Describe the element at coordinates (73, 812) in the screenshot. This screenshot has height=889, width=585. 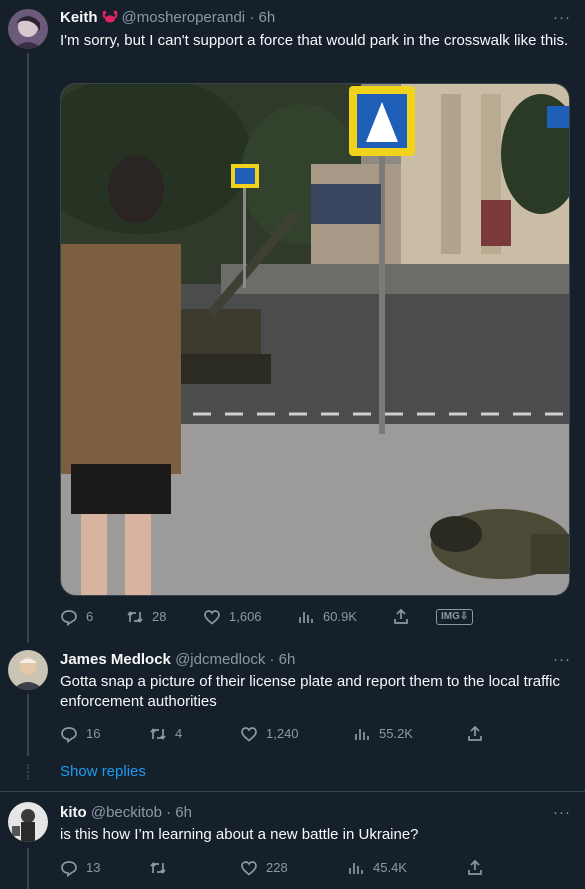
I see `author-name: kito` at that location.